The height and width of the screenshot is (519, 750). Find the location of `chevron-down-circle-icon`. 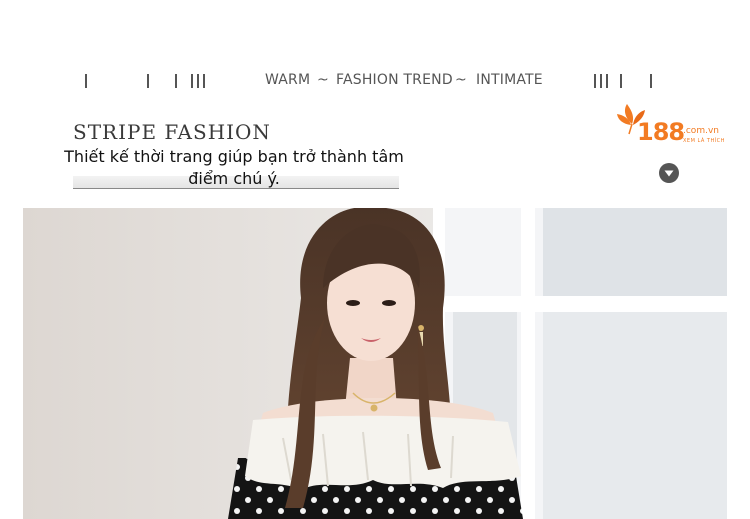

chevron-down-circle-icon is located at coordinates (669, 173).